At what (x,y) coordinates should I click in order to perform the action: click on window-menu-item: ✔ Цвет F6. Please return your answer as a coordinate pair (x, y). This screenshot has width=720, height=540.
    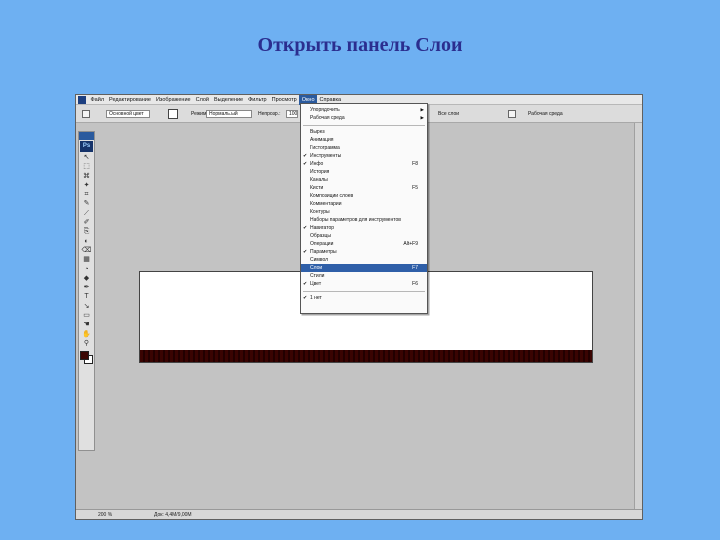
    Looking at the image, I should click on (364, 284).